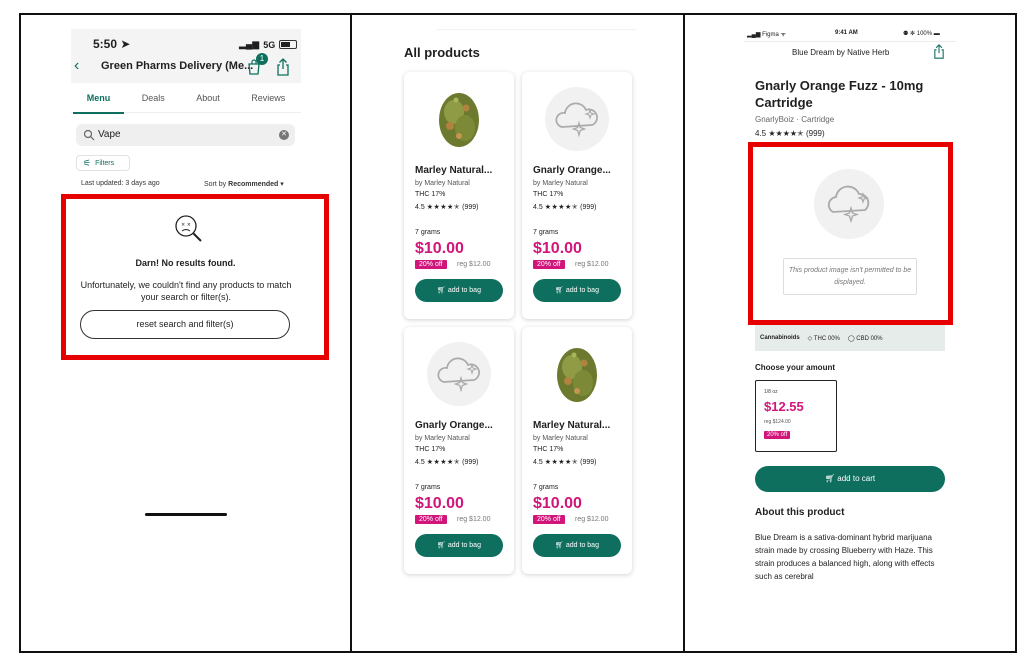 This screenshot has width=1034, height=658. What do you see at coordinates (795, 367) in the screenshot?
I see `choose-amount-label: Choose your amount` at bounding box center [795, 367].